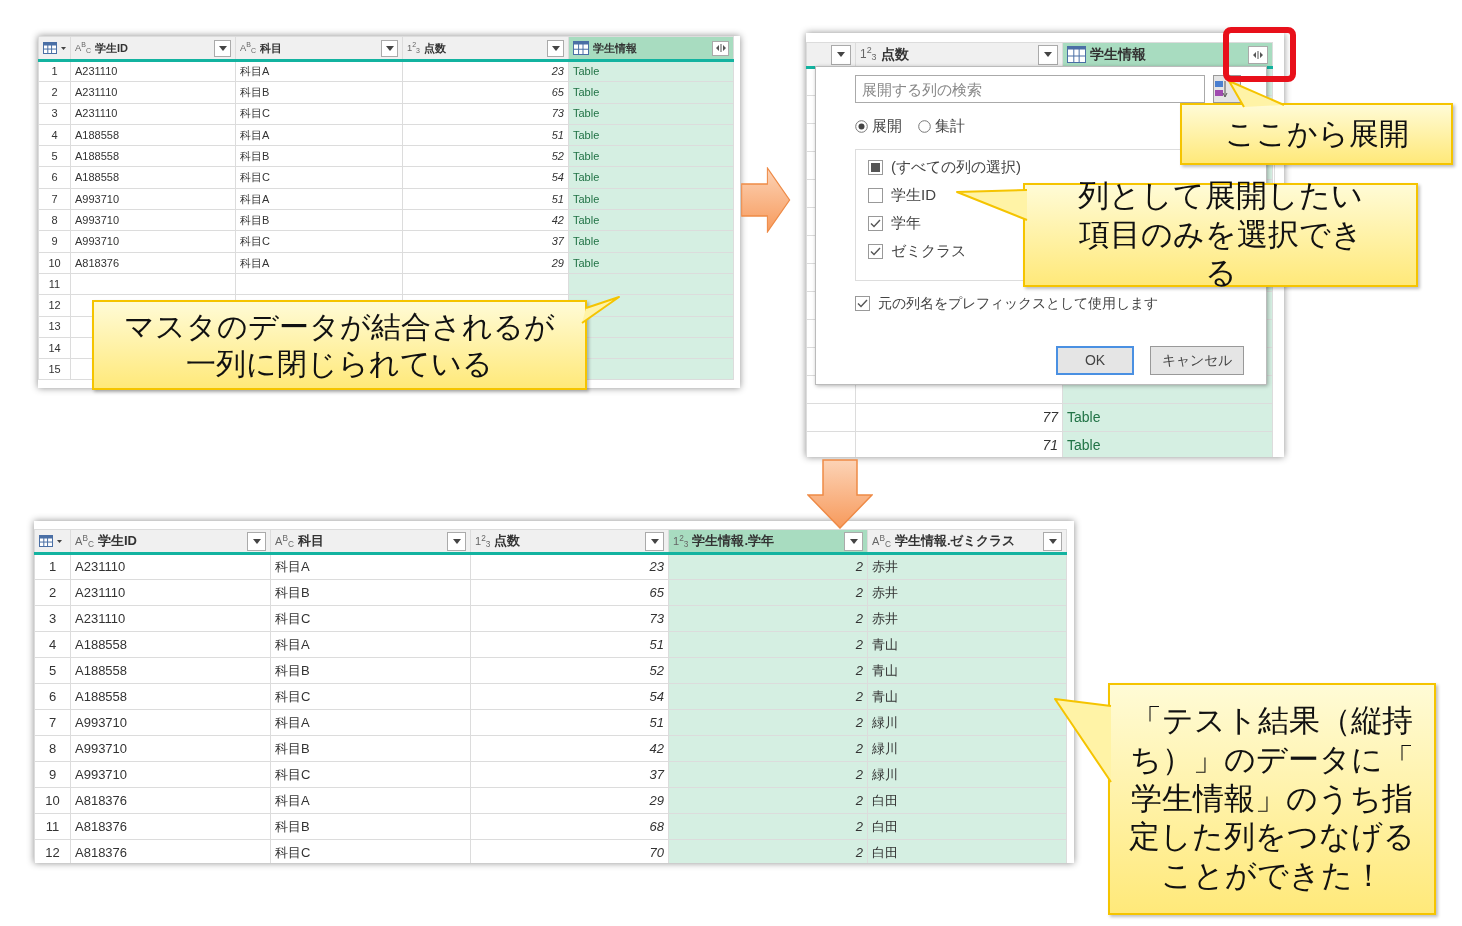  I want to click on column-header: A$^{B}$$_{C}$ 学生情報.ゼミクラス, so click(967, 541).